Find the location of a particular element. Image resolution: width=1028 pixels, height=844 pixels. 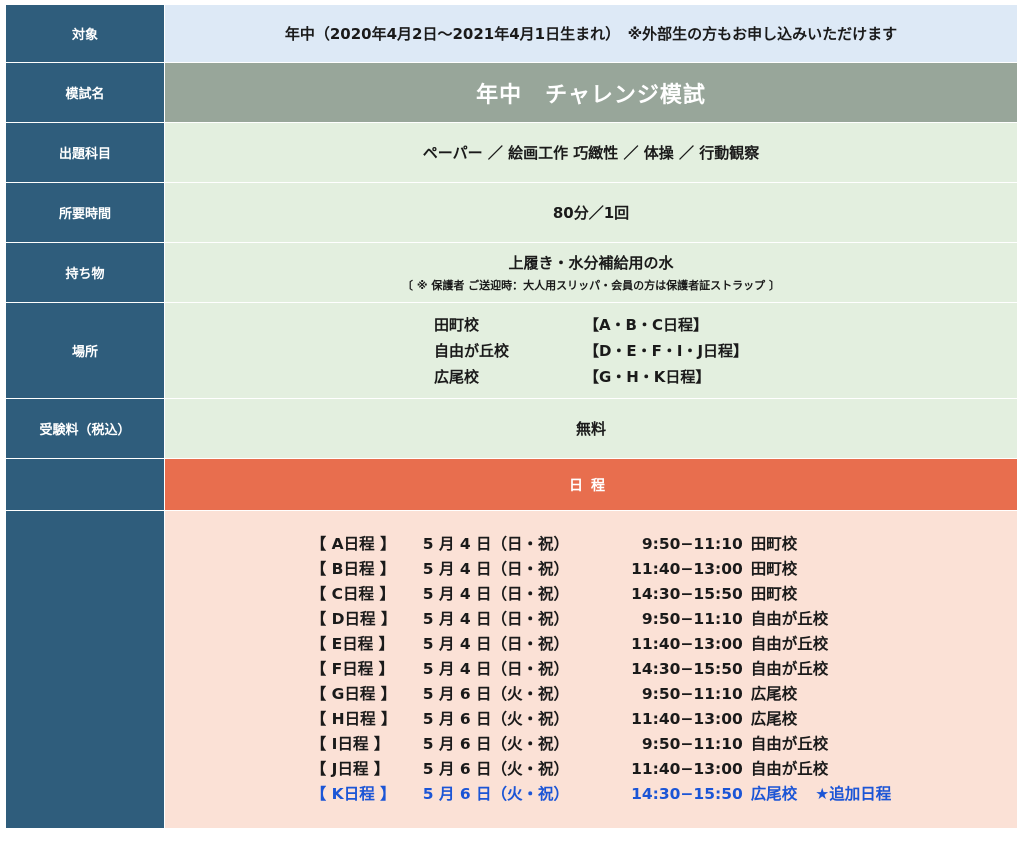

schedule-header: 日程 is located at coordinates (591, 484).